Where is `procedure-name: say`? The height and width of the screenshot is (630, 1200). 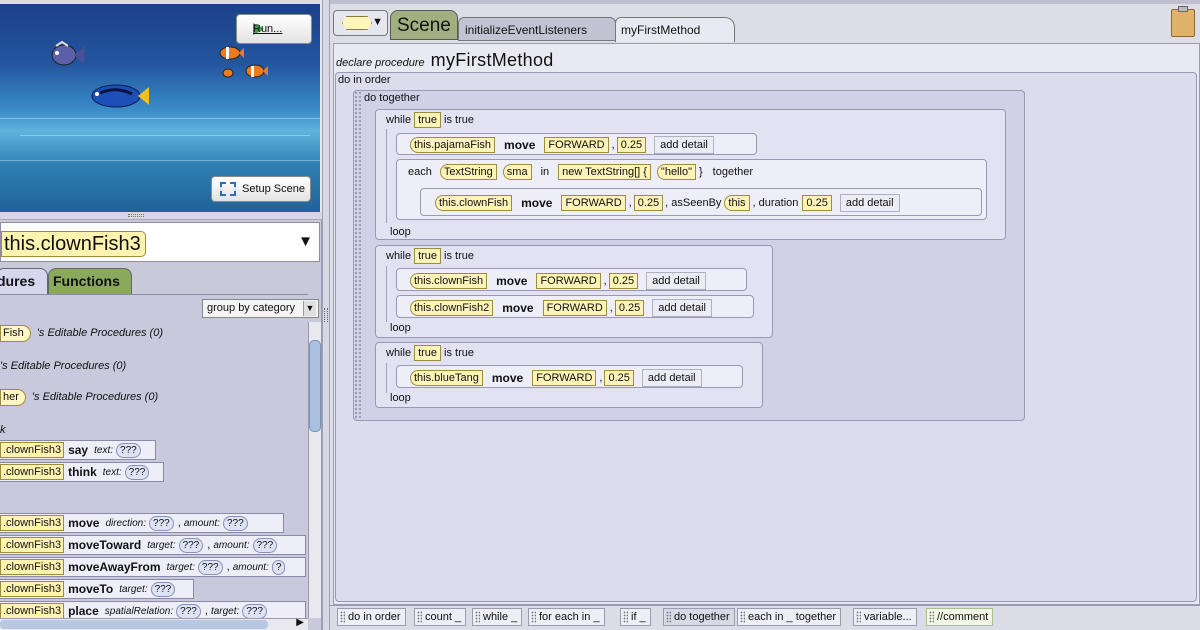
procedure-name: say is located at coordinates (78, 450).